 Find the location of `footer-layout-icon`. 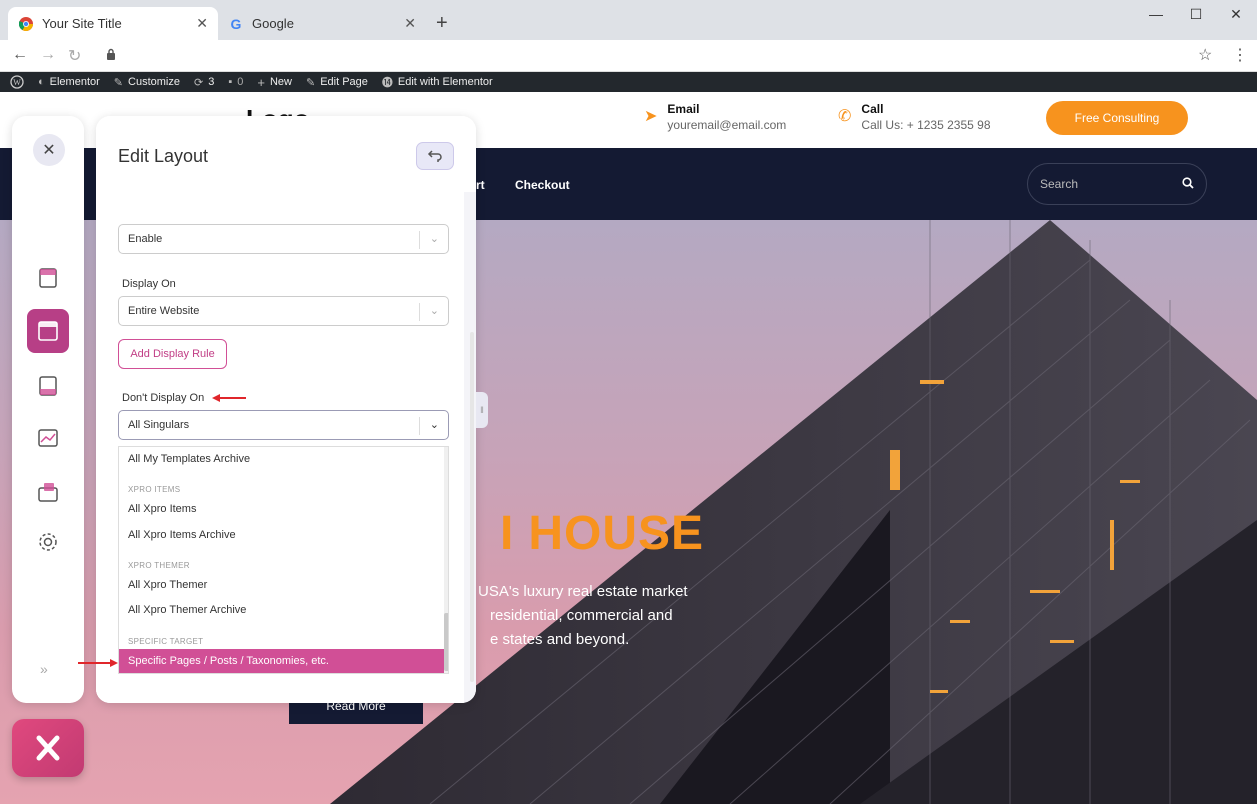

footer-layout-icon is located at coordinates (48, 386).